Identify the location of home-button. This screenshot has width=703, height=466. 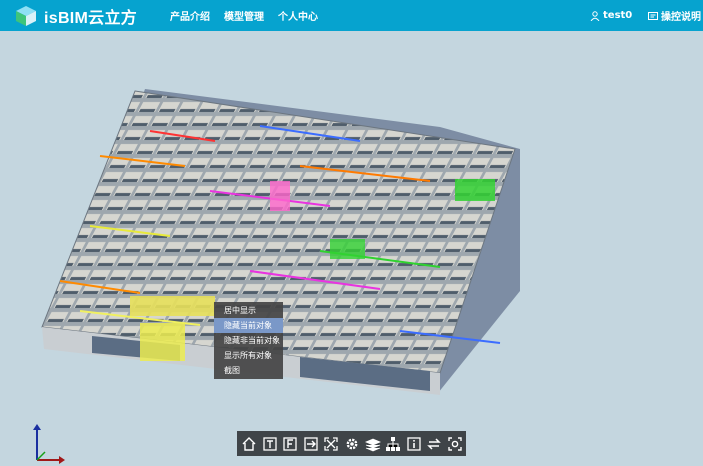
(249, 444).